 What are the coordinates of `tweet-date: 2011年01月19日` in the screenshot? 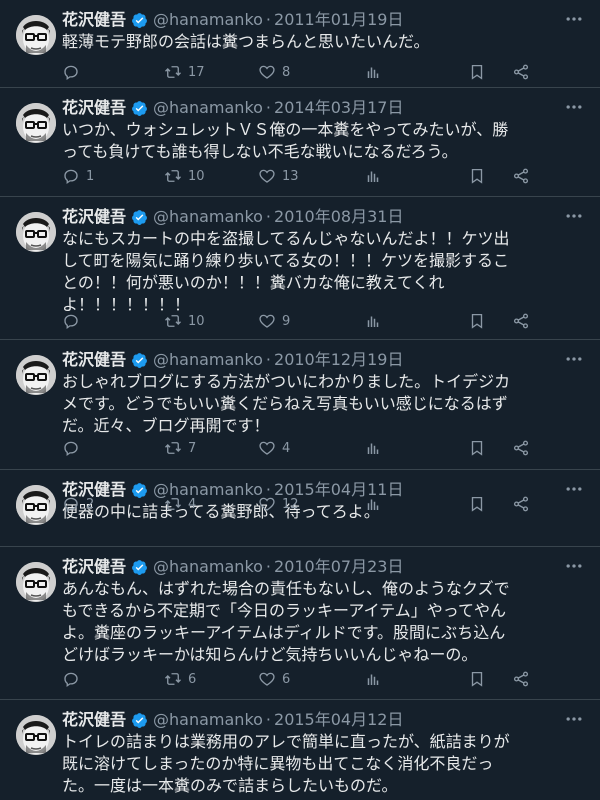 It's located at (338, 20).